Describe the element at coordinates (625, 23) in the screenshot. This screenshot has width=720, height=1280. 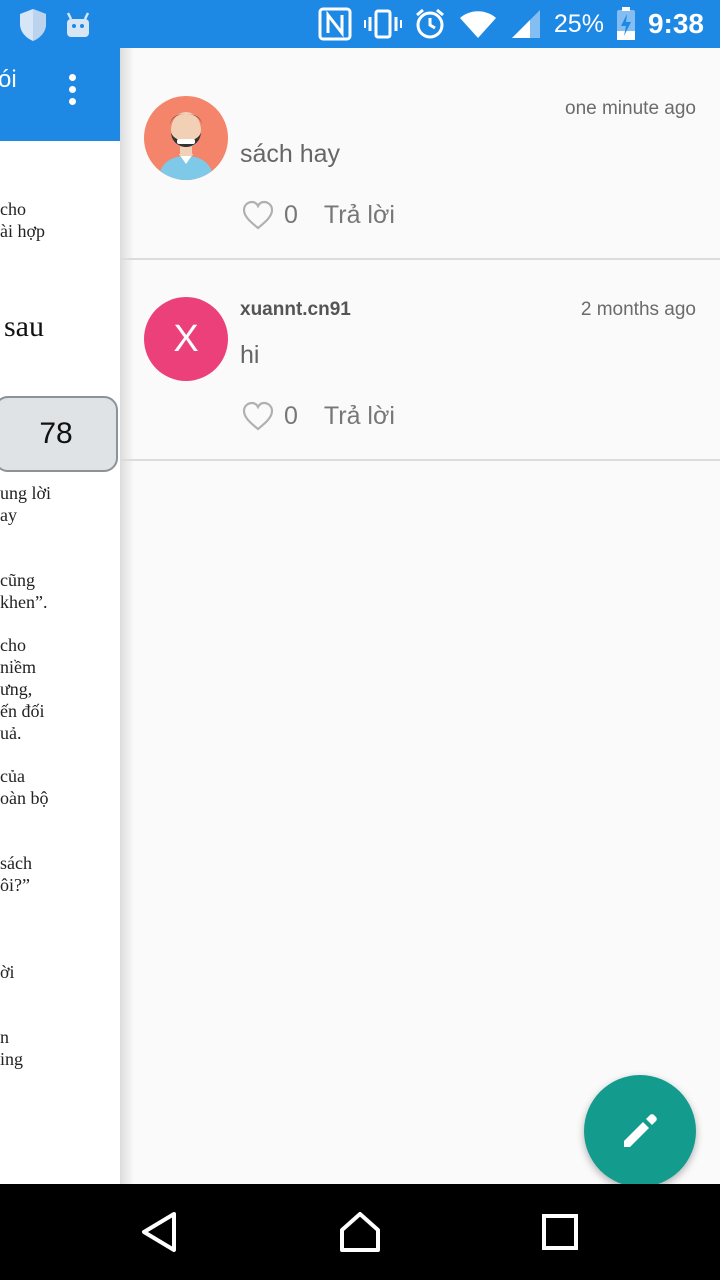
I see `battery-charging-icon` at that location.